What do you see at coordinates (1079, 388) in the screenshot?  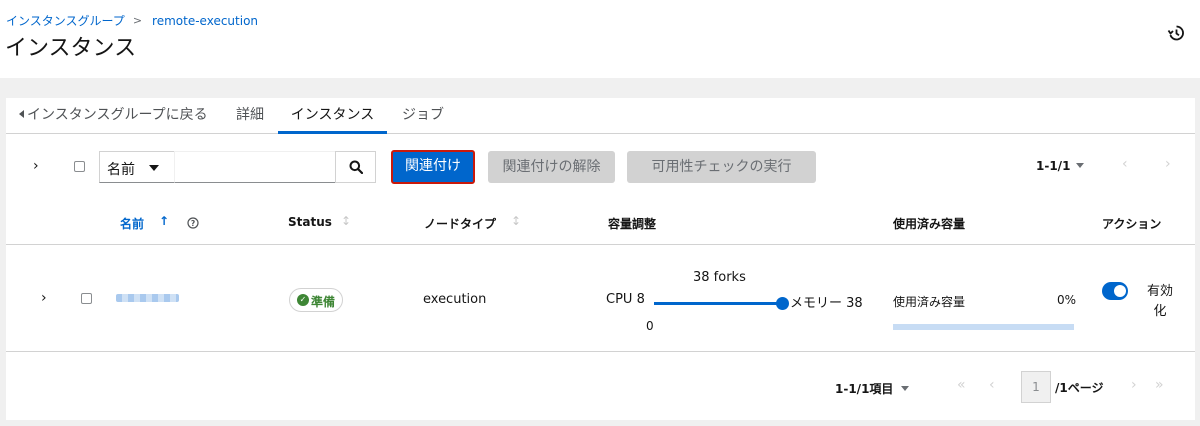 I see `total-pages-label: /1ページ` at bounding box center [1079, 388].